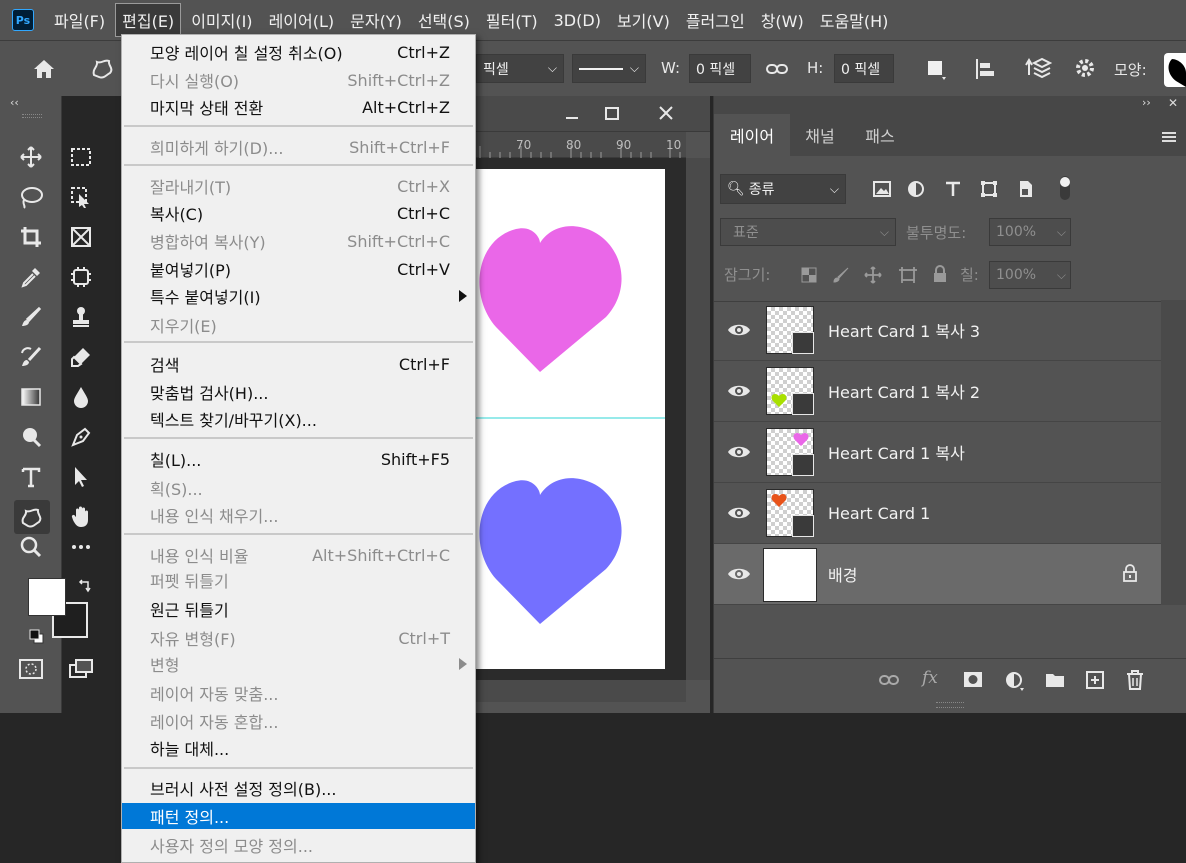 This screenshot has height=863, width=1186. What do you see at coordinates (937, 513) in the screenshot?
I see `layer-row: Heart Card 1` at bounding box center [937, 513].